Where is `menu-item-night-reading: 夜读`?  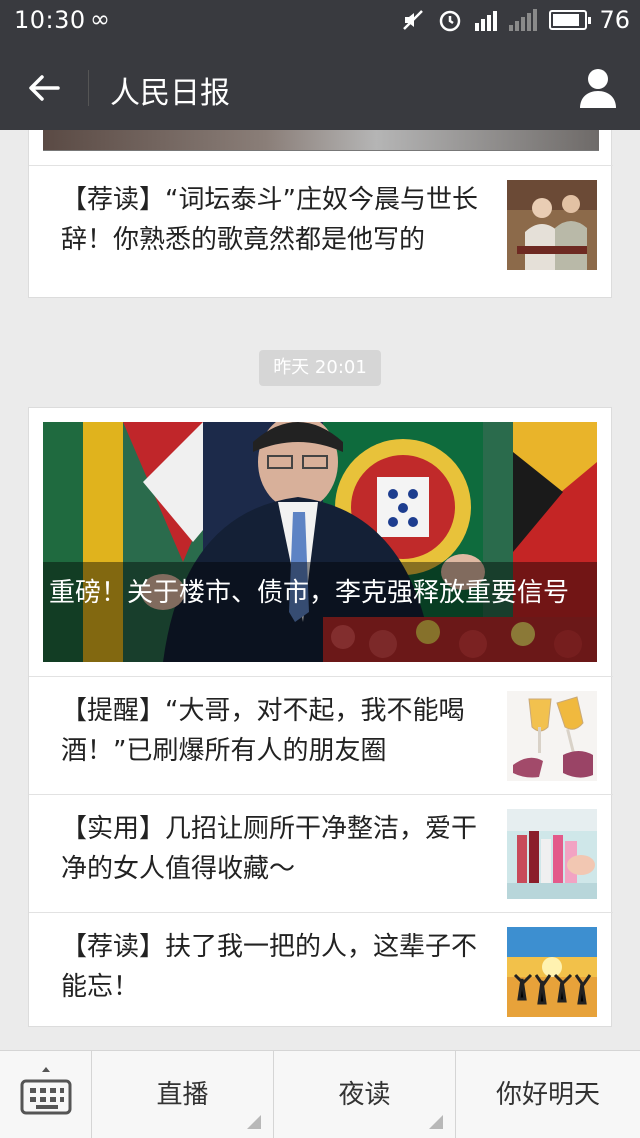
menu-item-night-reading: 夜读 is located at coordinates (365, 1094).